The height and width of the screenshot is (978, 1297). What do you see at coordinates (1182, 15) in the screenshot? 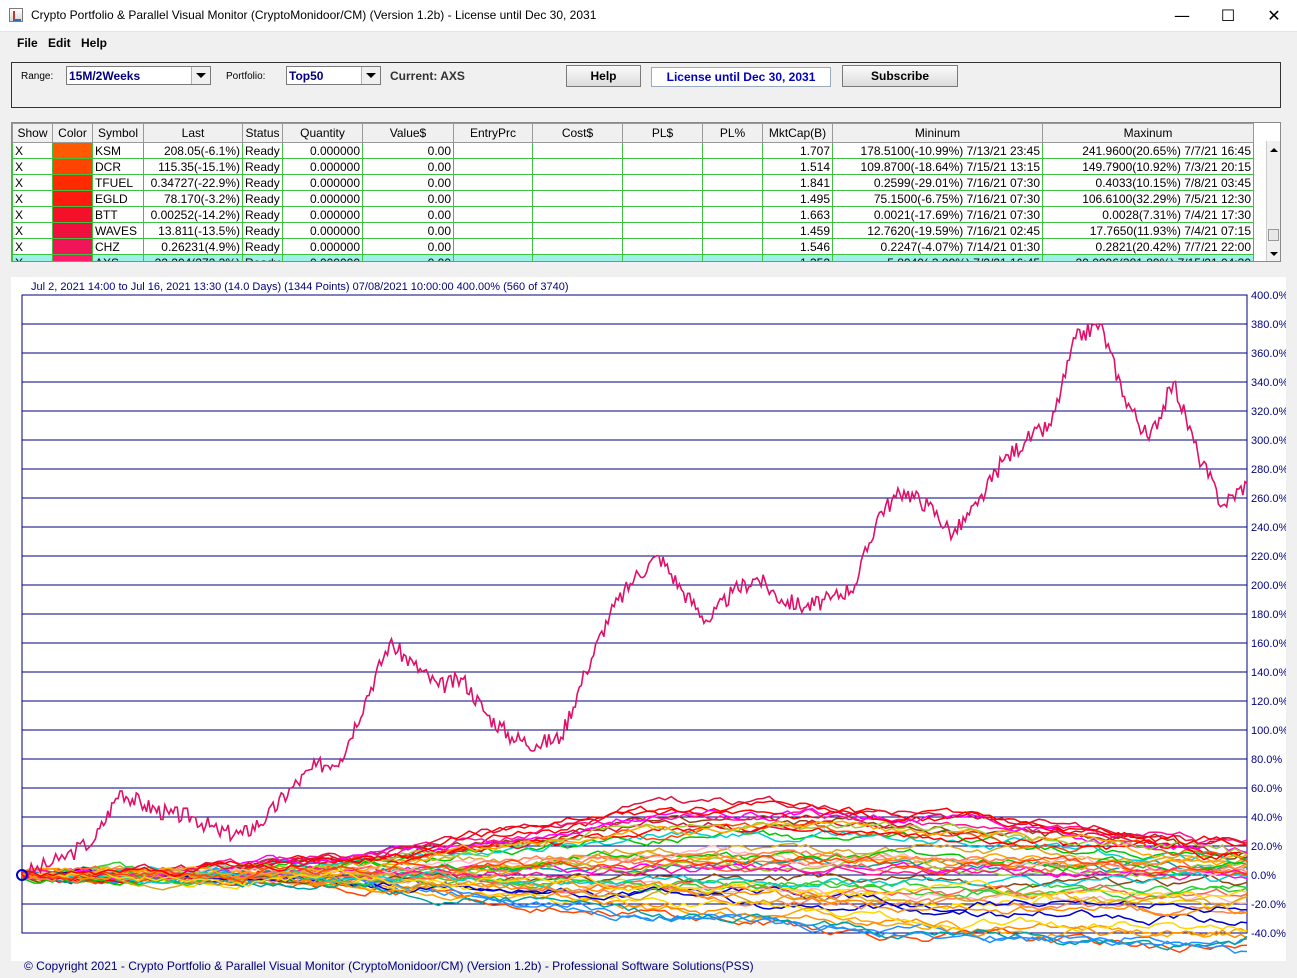
I see `minimize-button: —` at bounding box center [1182, 15].